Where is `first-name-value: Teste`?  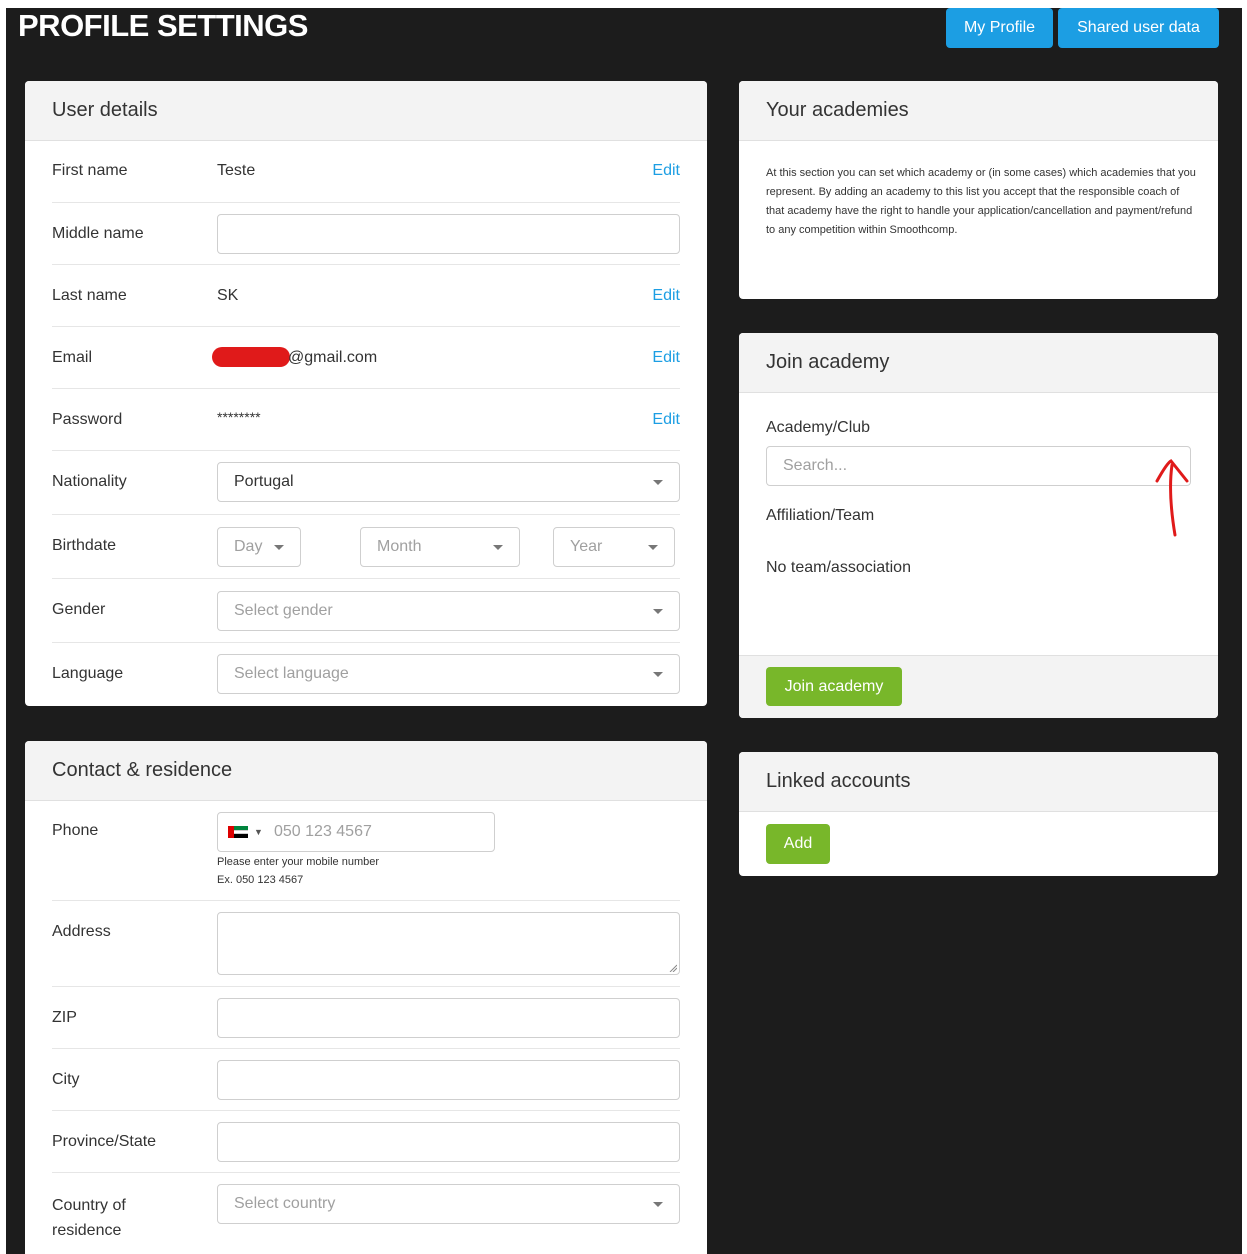
first-name-value: Teste is located at coordinates (236, 170).